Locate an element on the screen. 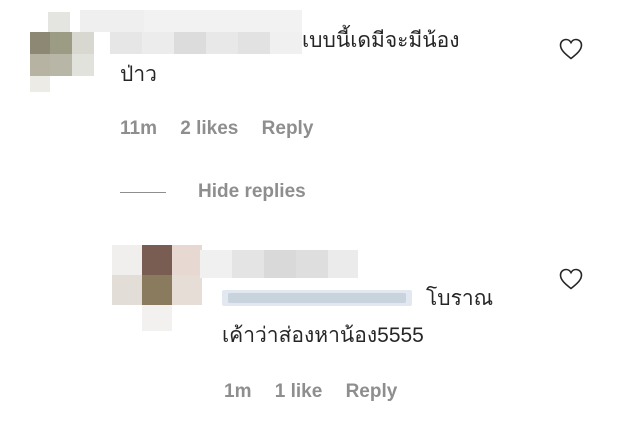  divider-line is located at coordinates (143, 192).